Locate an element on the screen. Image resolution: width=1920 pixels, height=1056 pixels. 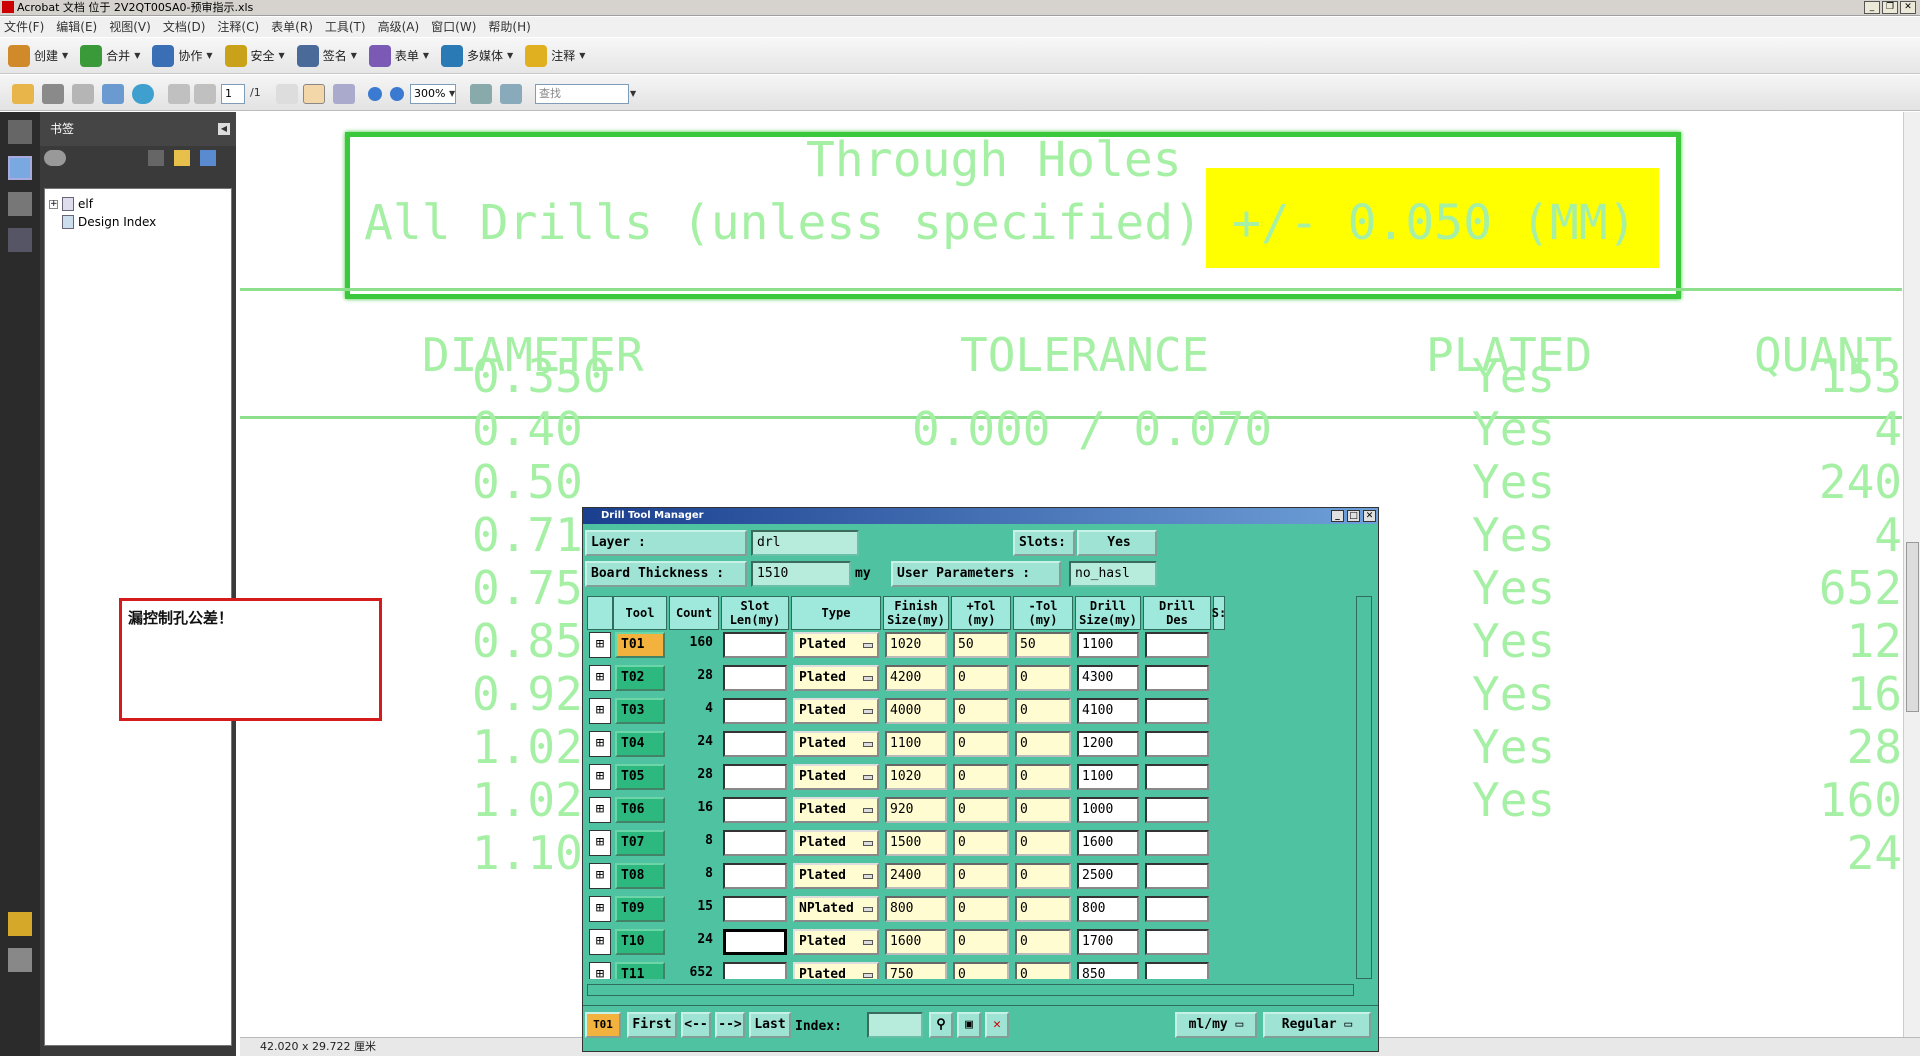
board-thickness-field: 1510 is located at coordinates (801, 574).